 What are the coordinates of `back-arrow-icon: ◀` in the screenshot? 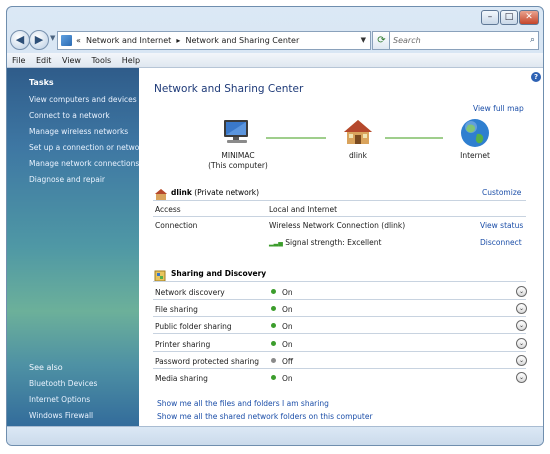 It's located at (20, 39).